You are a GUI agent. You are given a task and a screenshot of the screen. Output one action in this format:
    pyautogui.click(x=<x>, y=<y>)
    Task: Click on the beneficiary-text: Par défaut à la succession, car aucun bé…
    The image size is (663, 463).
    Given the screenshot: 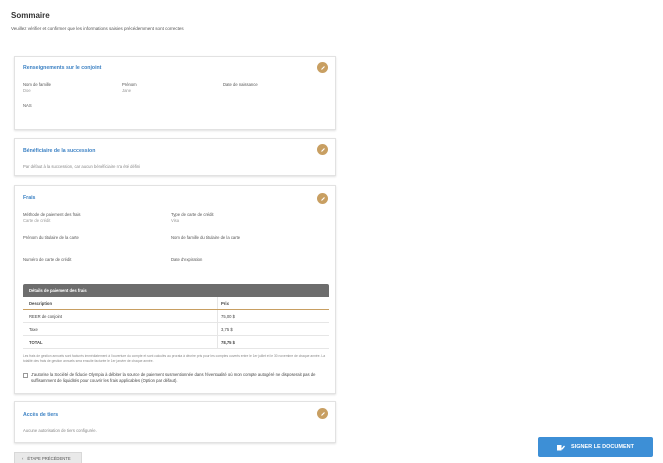 What is the action you would take?
    pyautogui.click(x=82, y=166)
    